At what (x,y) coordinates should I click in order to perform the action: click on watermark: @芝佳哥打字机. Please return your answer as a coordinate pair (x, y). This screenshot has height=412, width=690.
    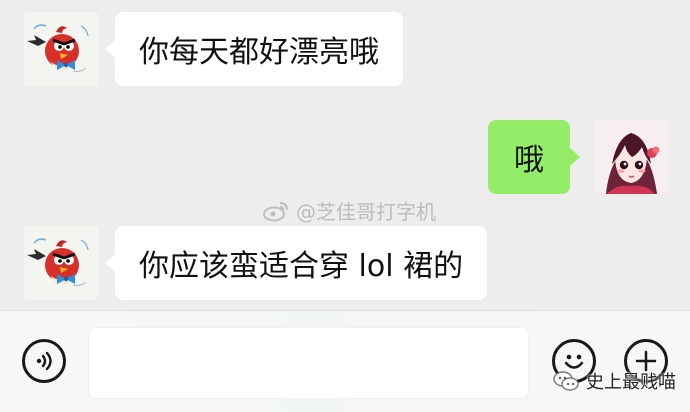
    Looking at the image, I should click on (349, 210).